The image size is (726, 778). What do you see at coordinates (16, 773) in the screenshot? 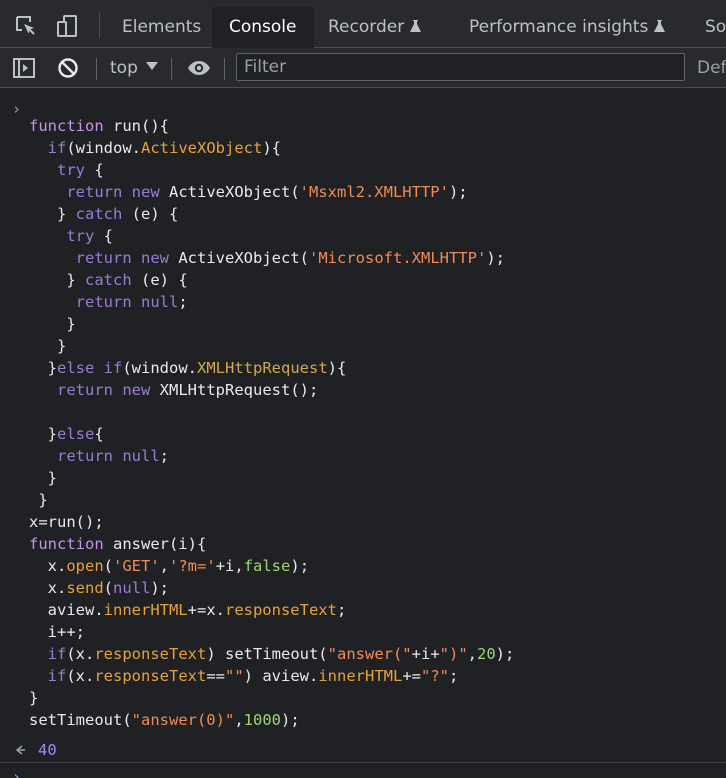
I see `prompt-chevron-icon: ›` at bounding box center [16, 773].